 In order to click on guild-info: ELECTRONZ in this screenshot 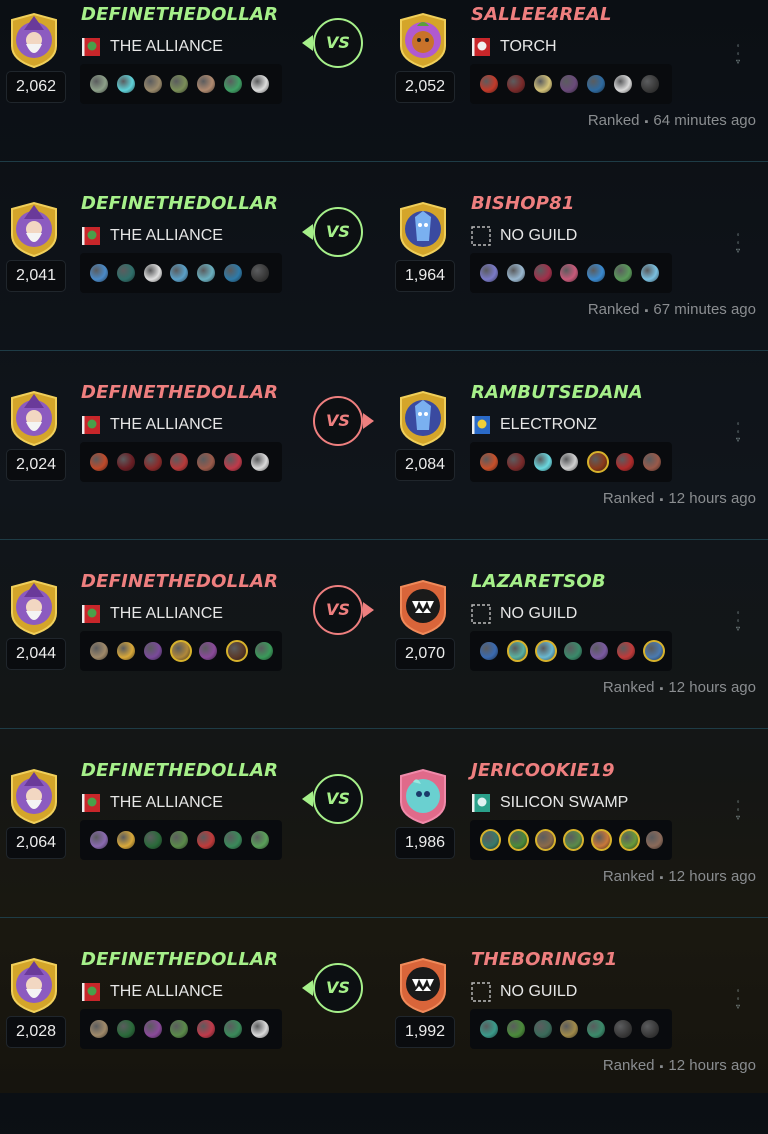, I will do `click(534, 425)`.